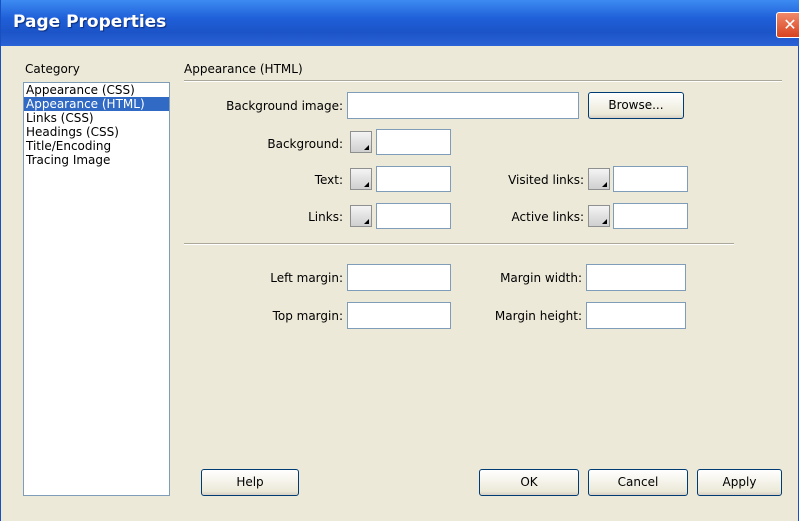 Image resolution: width=799 pixels, height=521 pixels. I want to click on category-item-title-encoding: Title/Encoding, so click(96, 146).